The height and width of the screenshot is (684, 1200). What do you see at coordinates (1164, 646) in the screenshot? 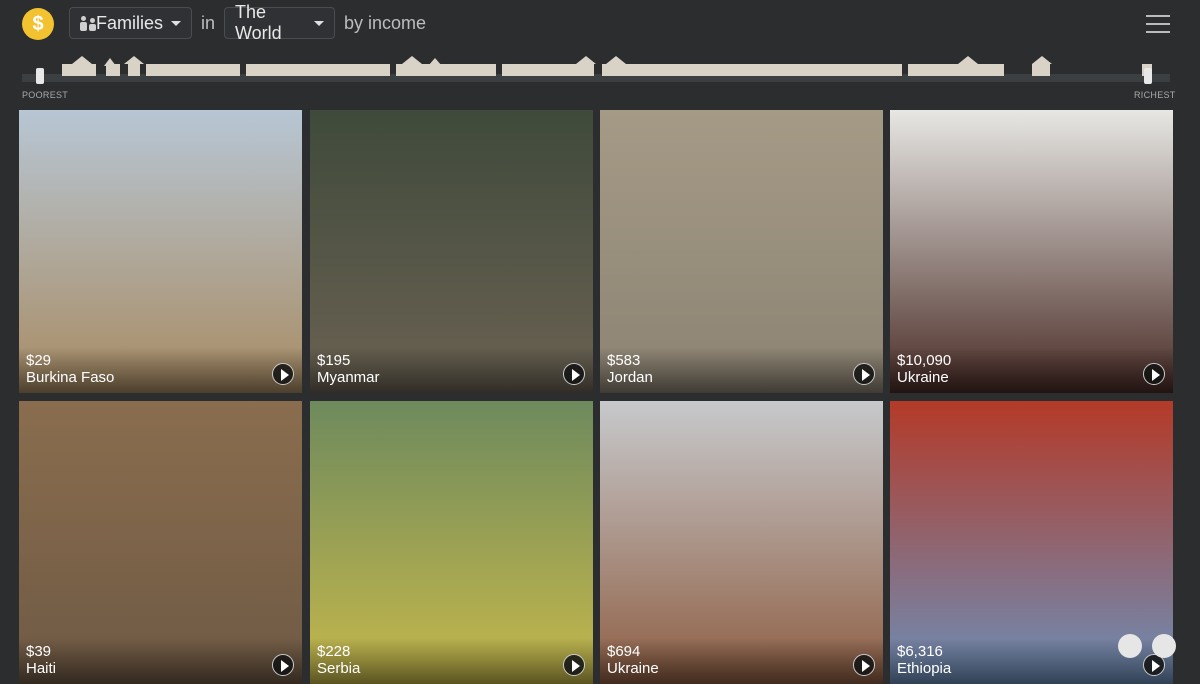
I see `scroll-down-button` at bounding box center [1164, 646].